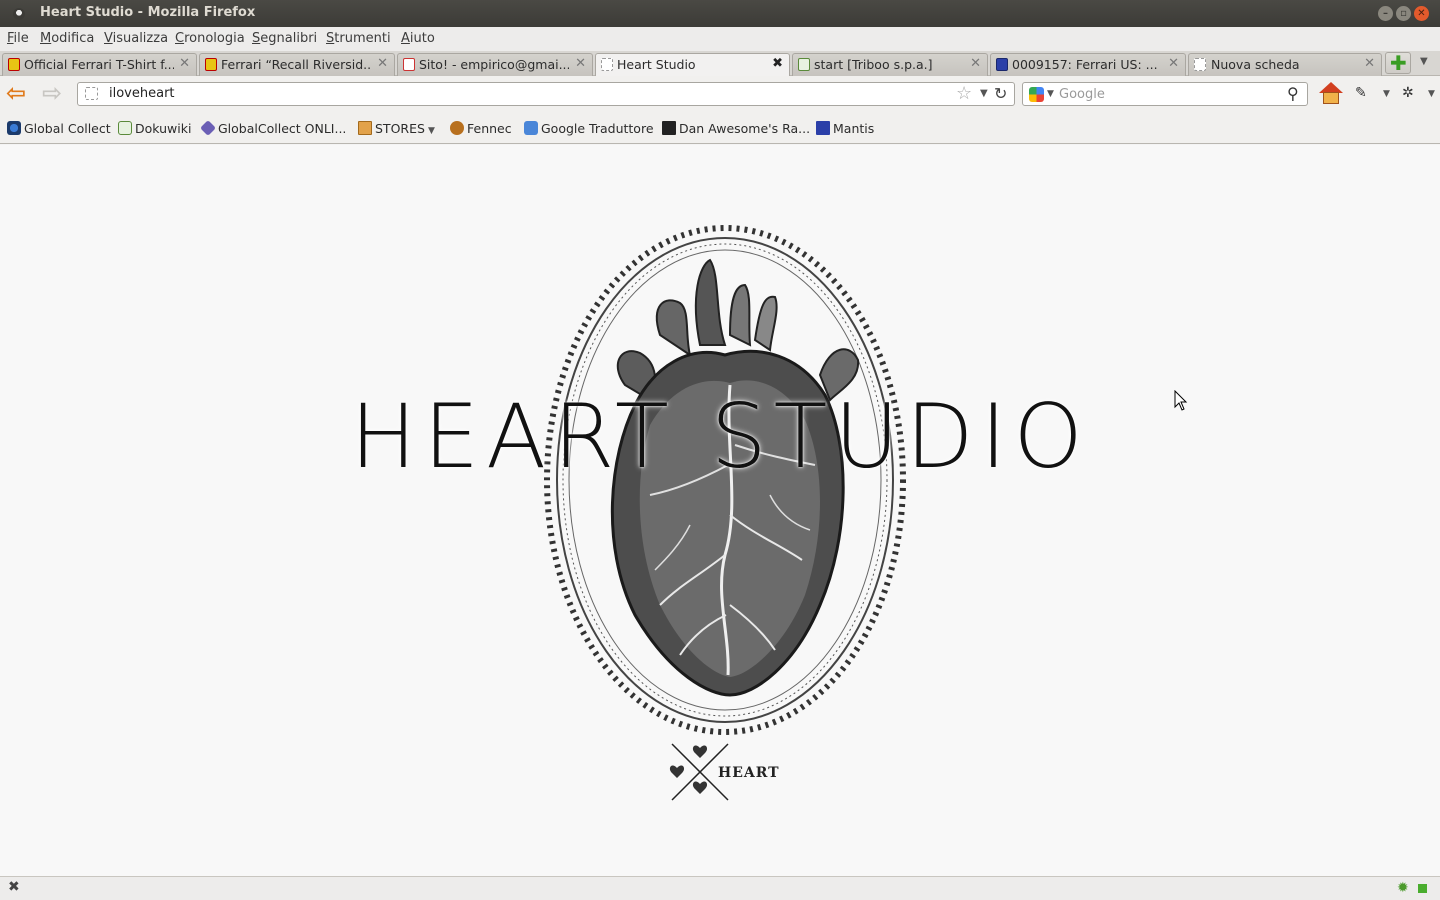 The image size is (1440, 900). I want to click on search-bar: ▼ ⚲, so click(1165, 94).